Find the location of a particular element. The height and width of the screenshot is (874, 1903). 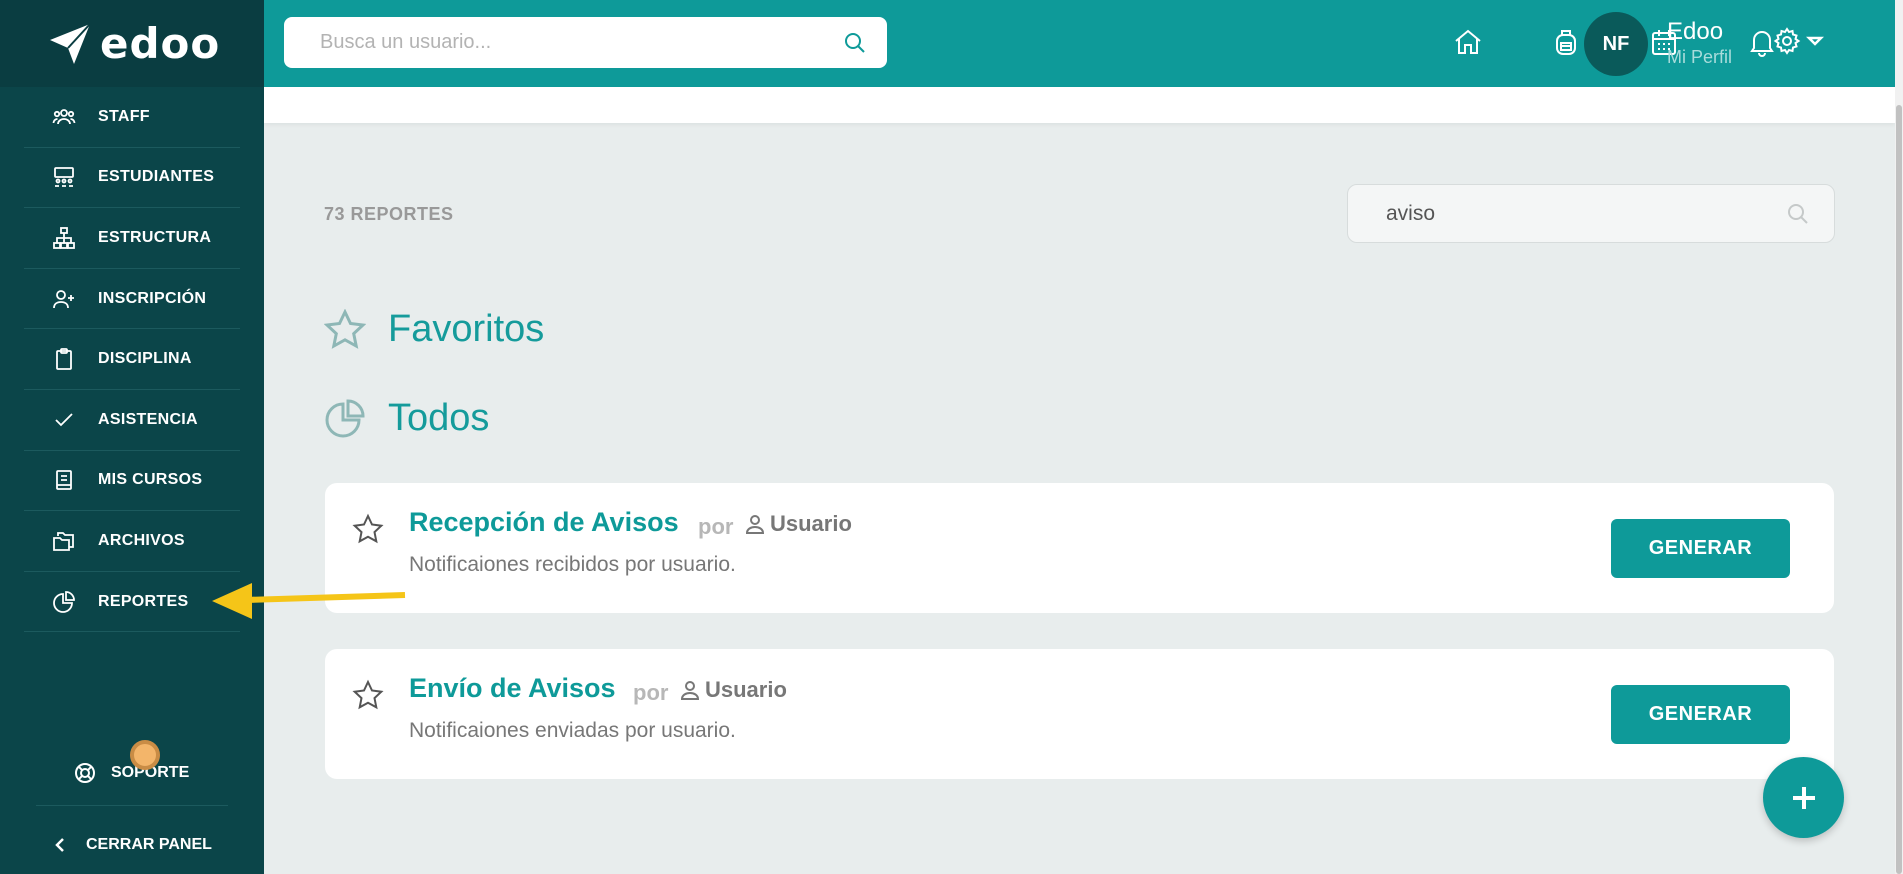

sidebar-item-inscripcion: INSCRIPCIÓN is located at coordinates (132, 299).